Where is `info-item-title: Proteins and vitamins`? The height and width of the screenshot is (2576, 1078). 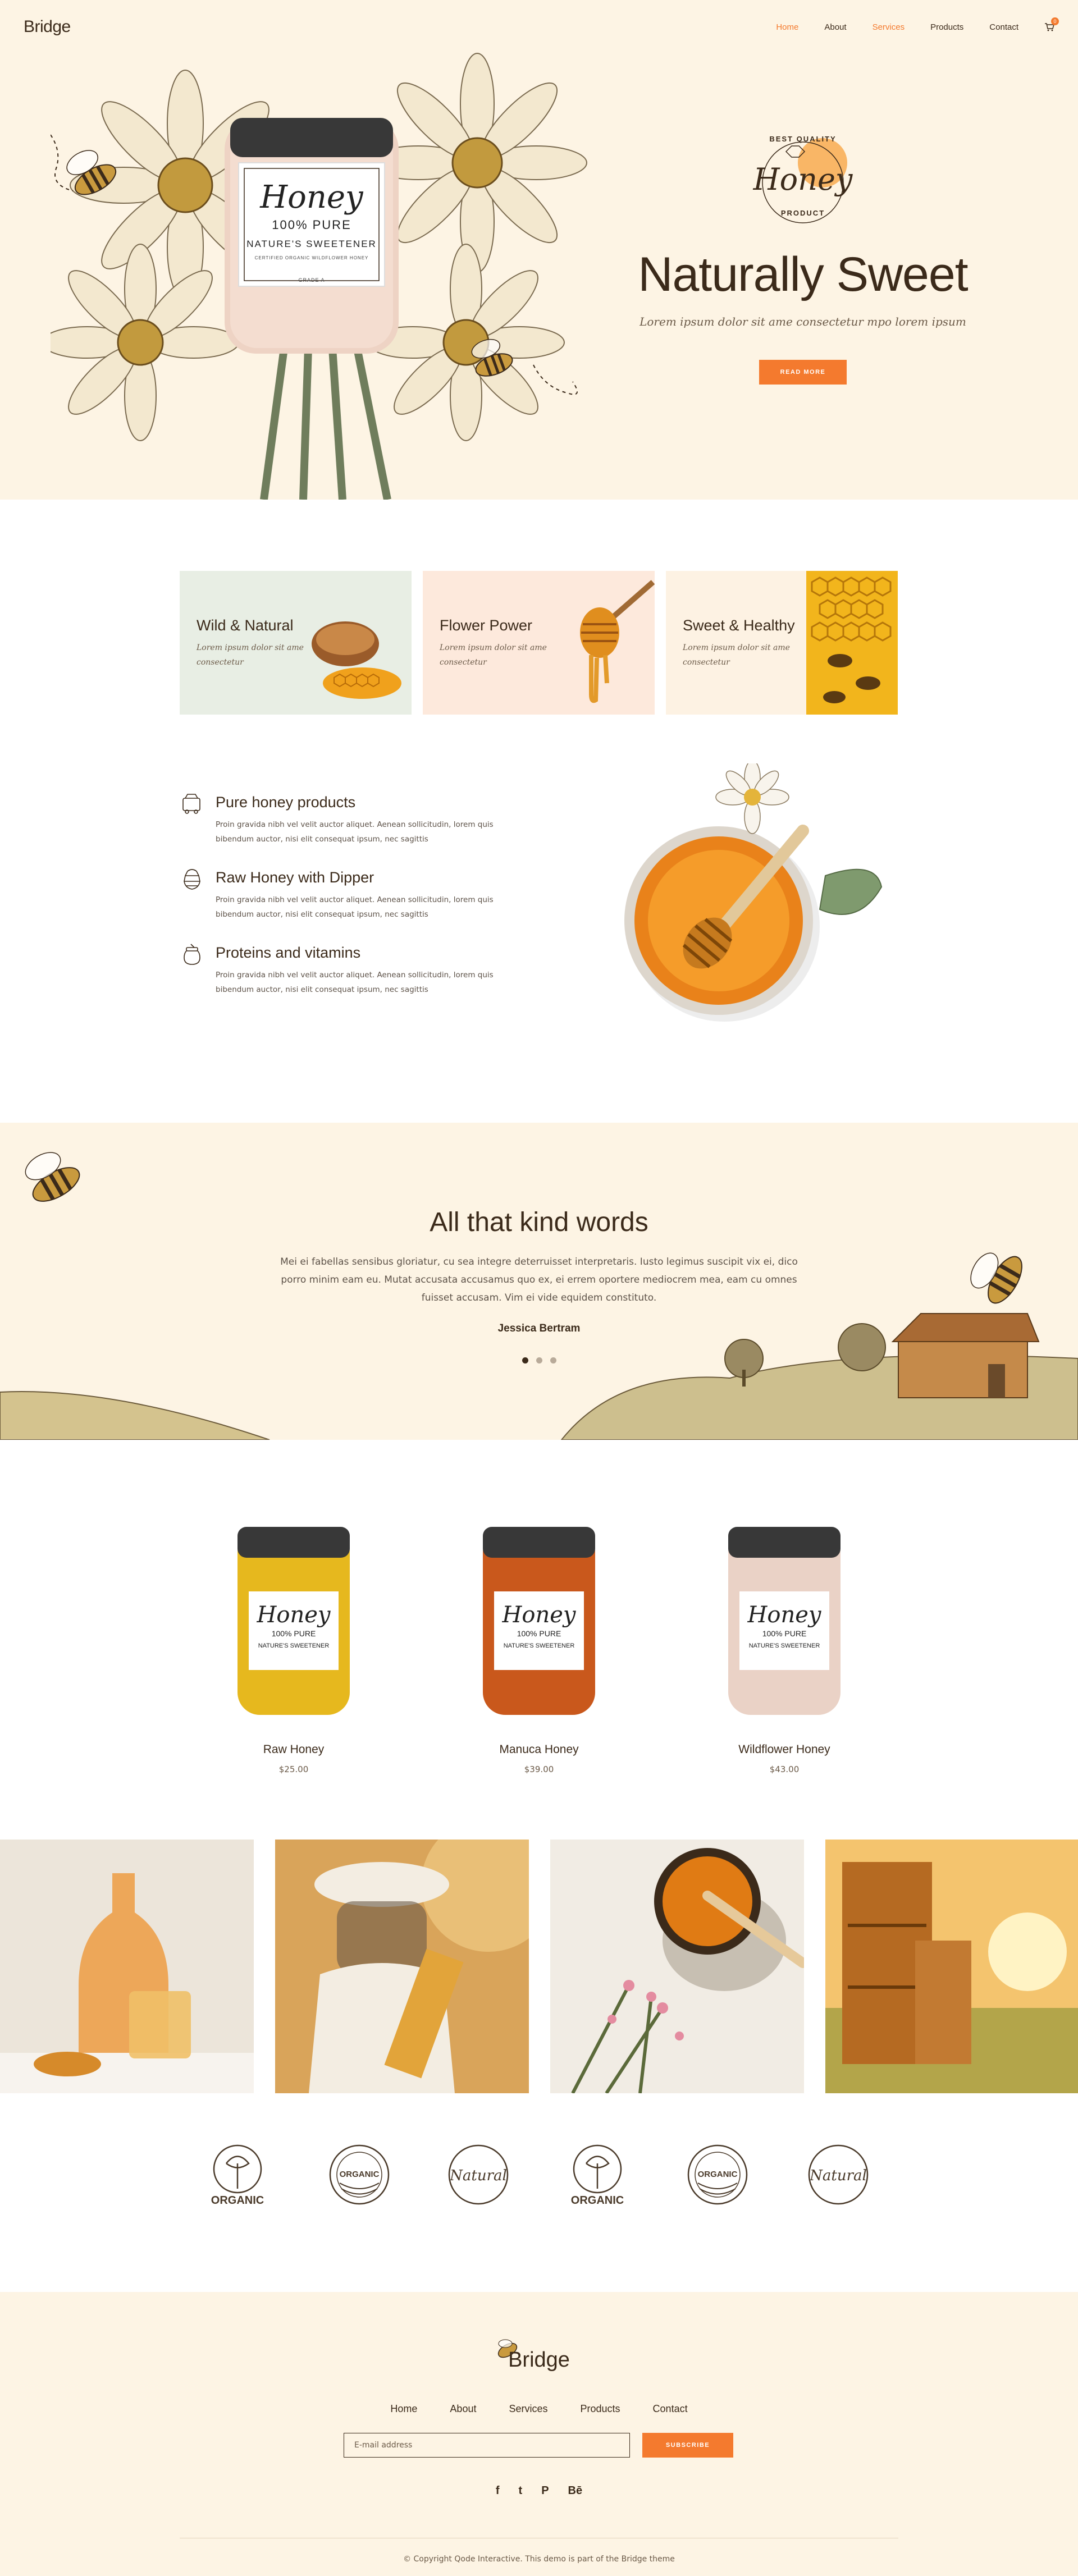
info-item-title: Proteins and vitamins is located at coordinates (288, 952).